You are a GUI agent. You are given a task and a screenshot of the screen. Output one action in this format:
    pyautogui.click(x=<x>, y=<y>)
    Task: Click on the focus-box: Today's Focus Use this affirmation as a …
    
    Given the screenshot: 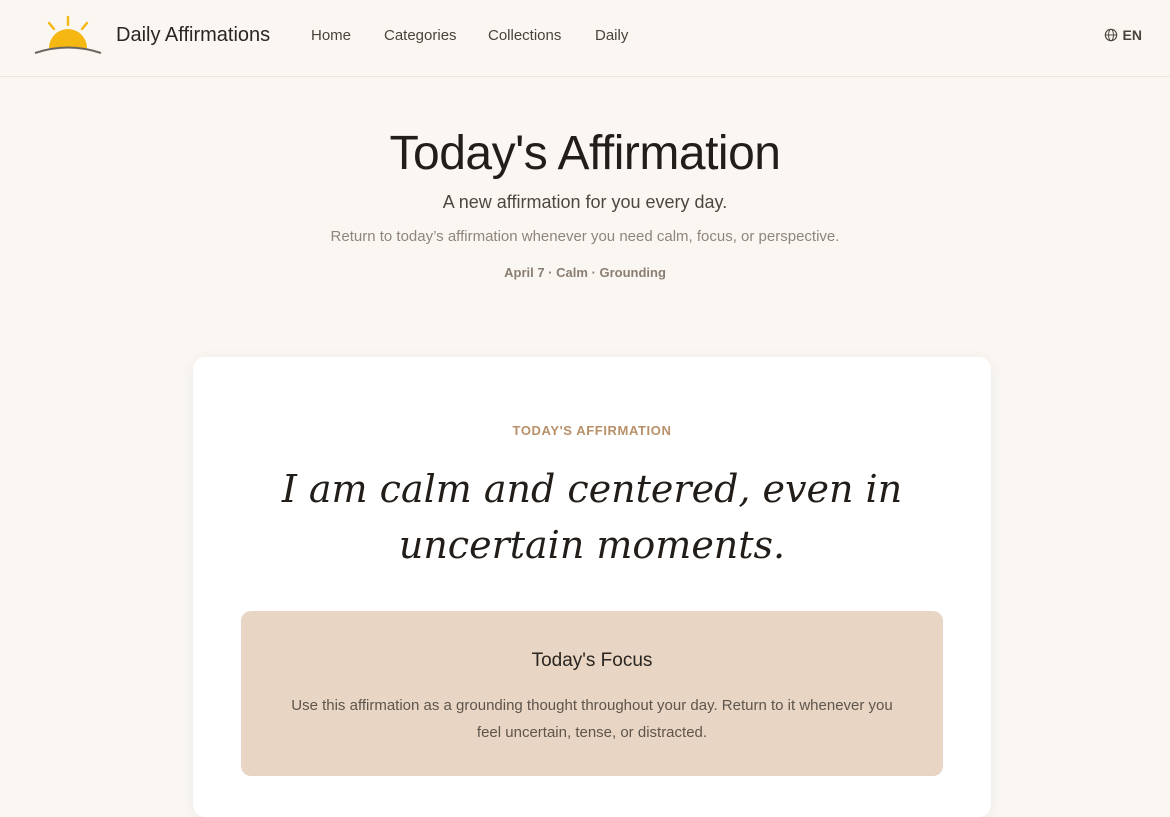 What is the action you would take?
    pyautogui.click(x=592, y=693)
    